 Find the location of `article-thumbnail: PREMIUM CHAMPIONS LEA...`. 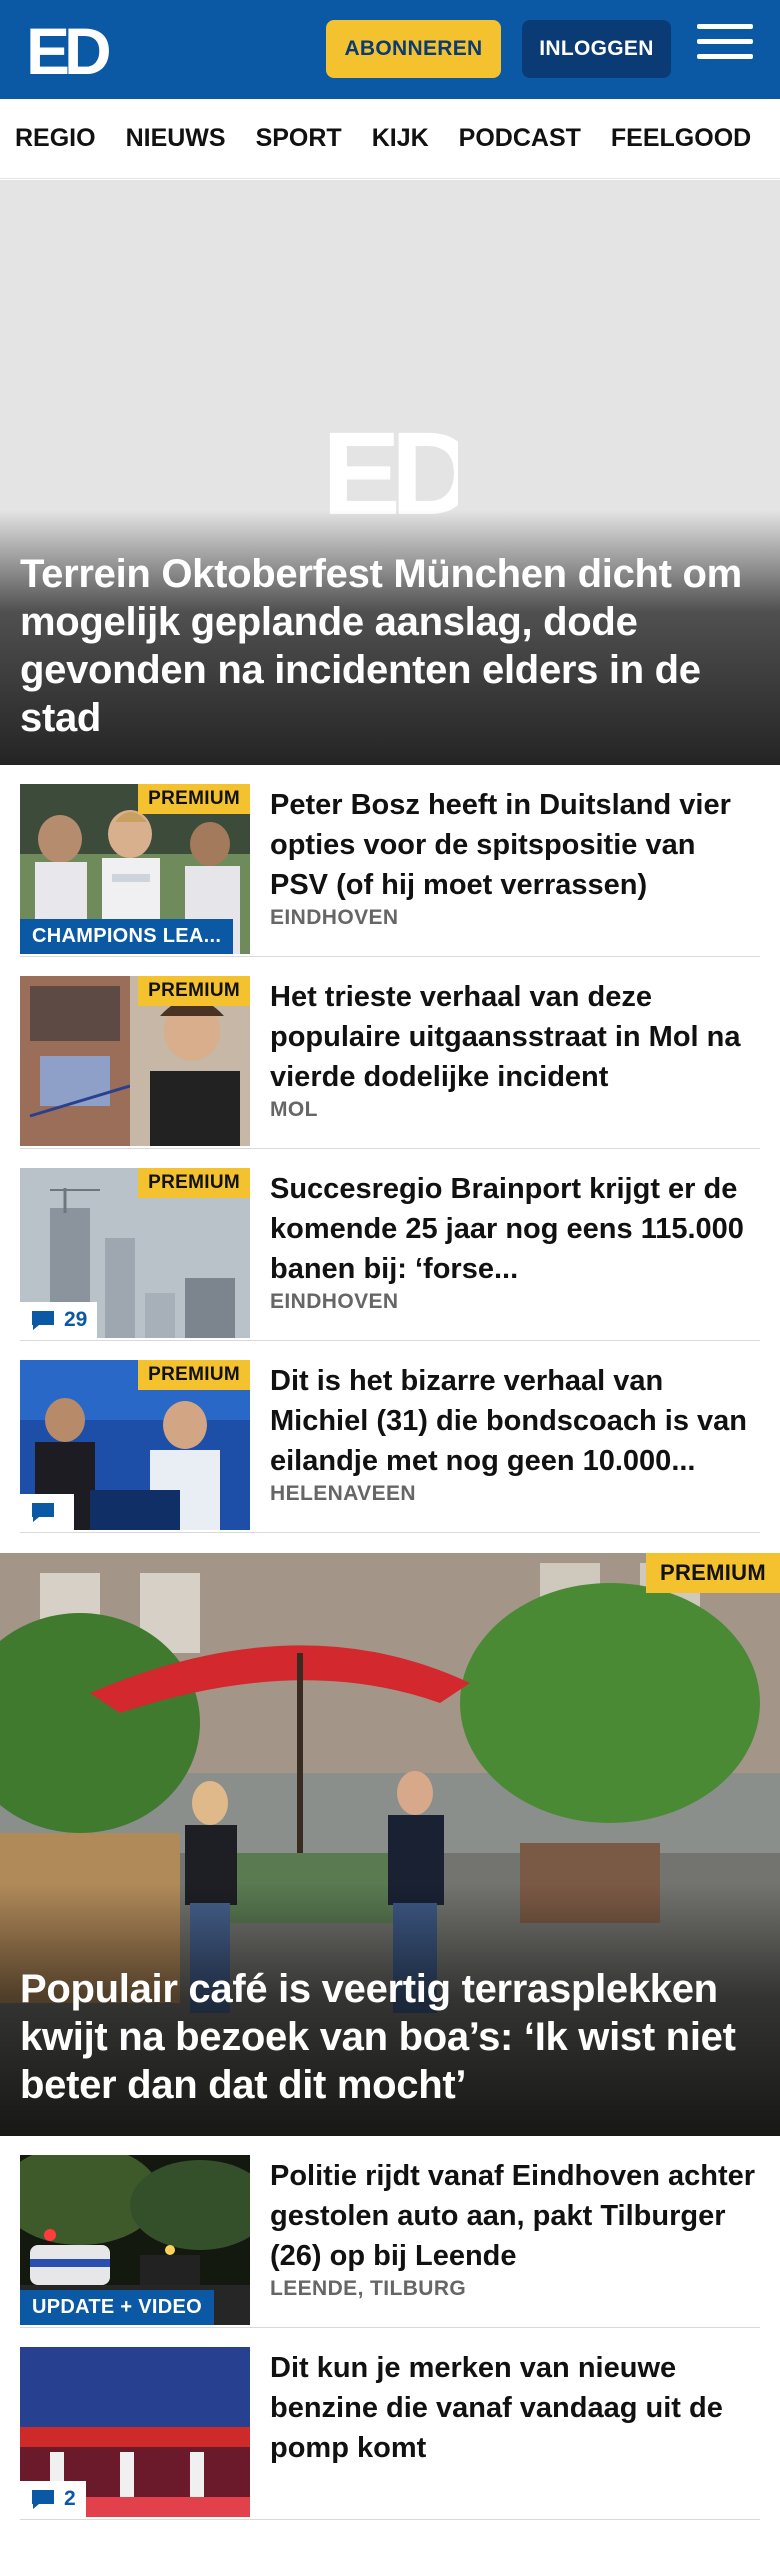

article-thumbnail: PREMIUM CHAMPIONS LEA... is located at coordinates (135, 869).